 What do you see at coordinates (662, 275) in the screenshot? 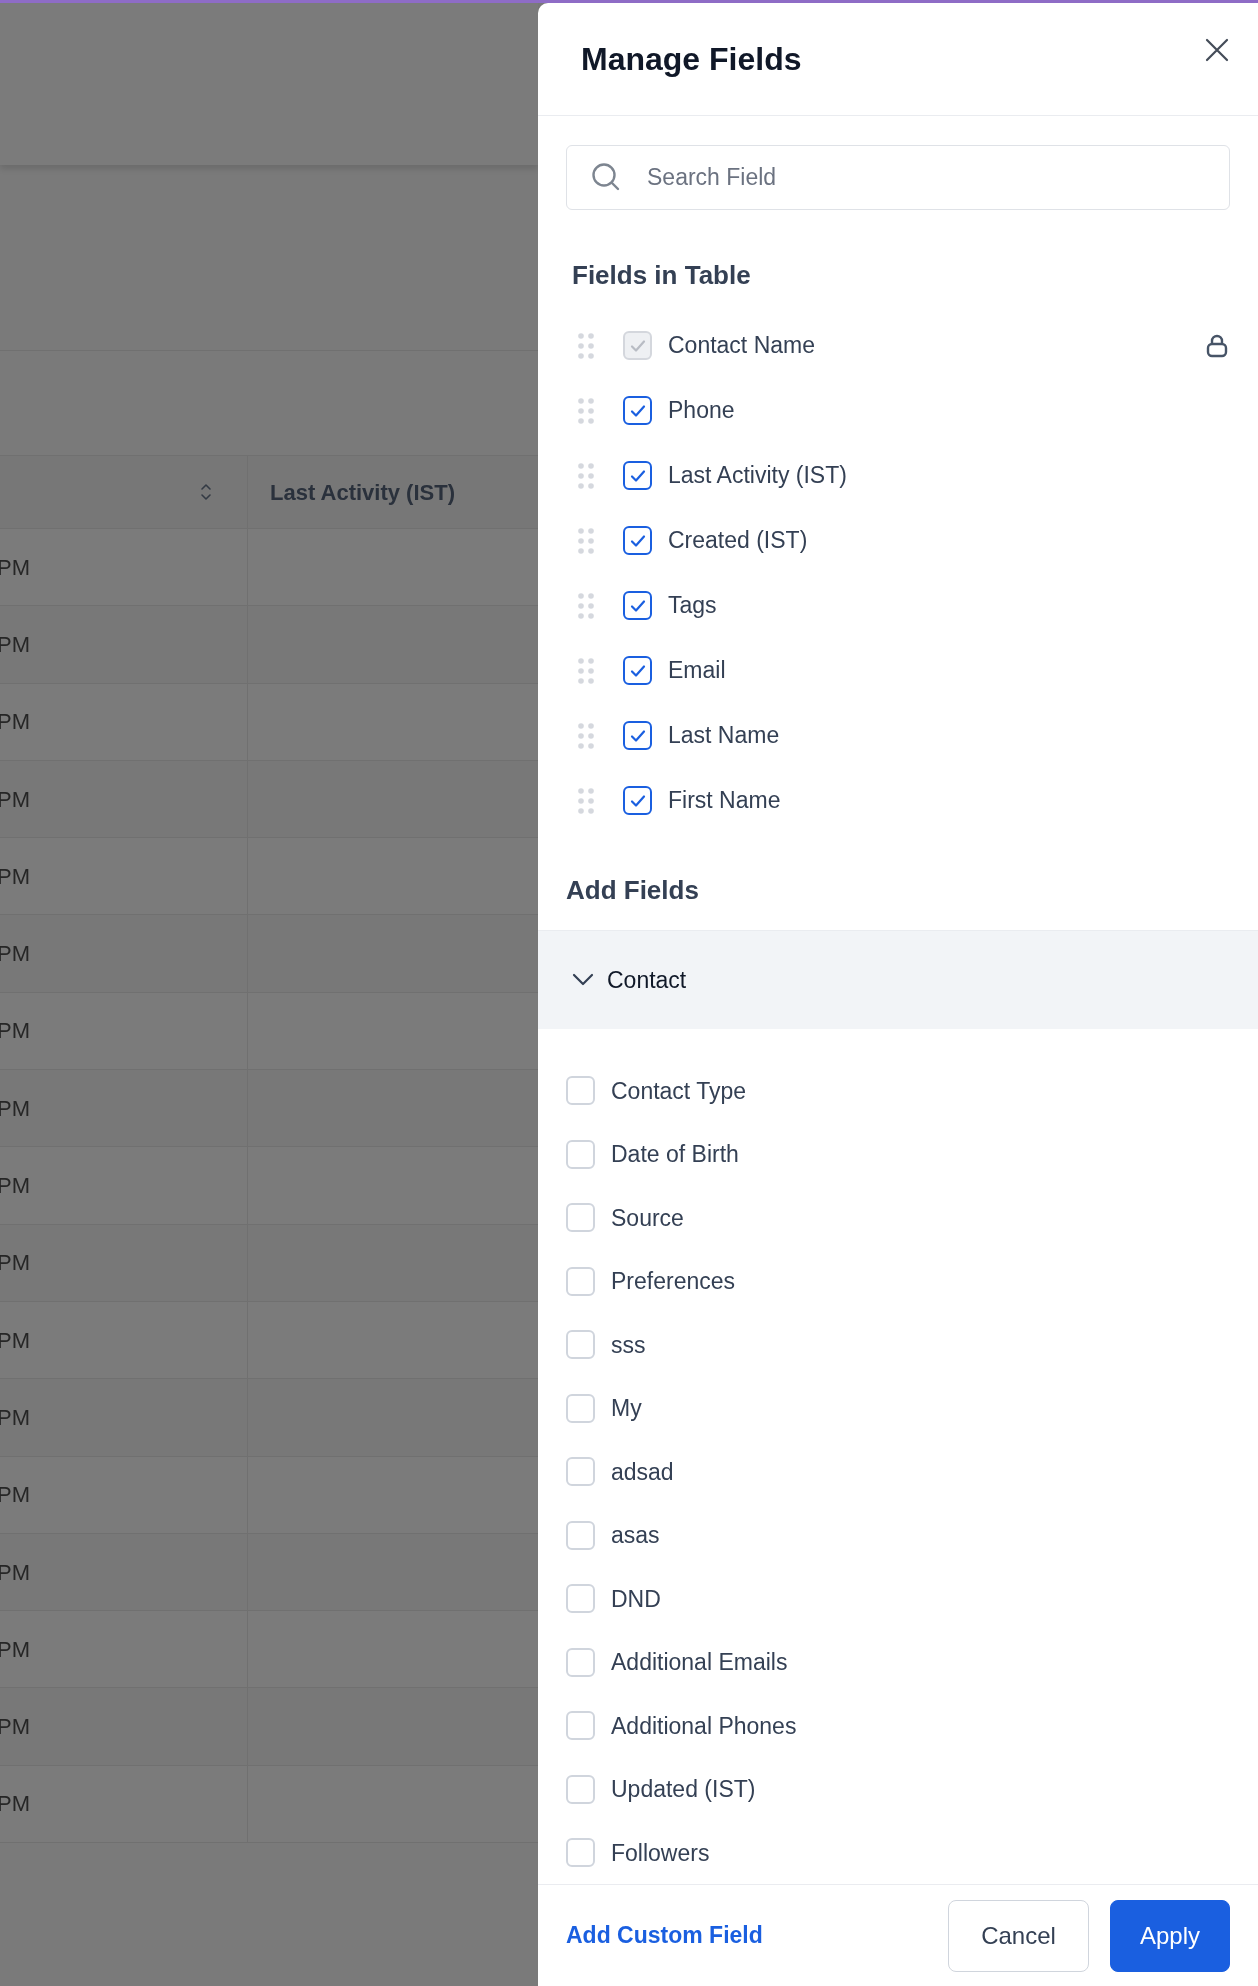
I see `section-title: Fields in Table` at bounding box center [662, 275].